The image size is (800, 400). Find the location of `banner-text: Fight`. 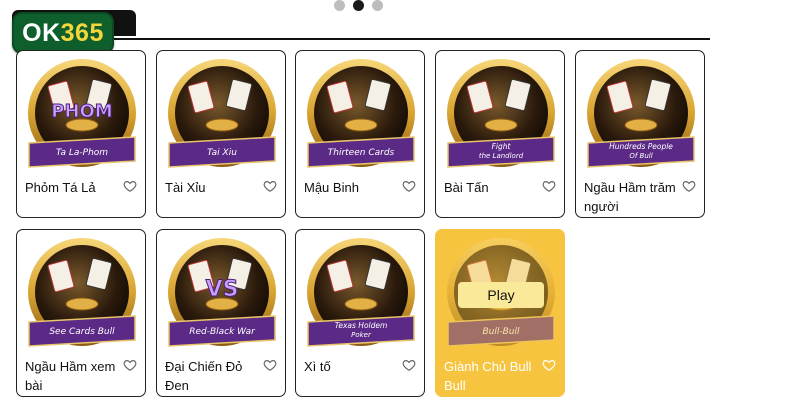

banner-text: Fight is located at coordinates (502, 146).